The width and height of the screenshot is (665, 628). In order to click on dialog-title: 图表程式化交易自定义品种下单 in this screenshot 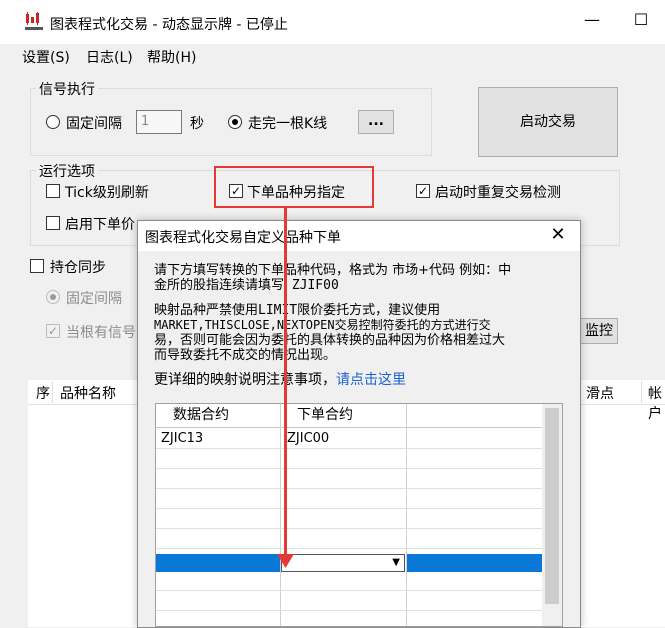, I will do `click(243, 238)`.